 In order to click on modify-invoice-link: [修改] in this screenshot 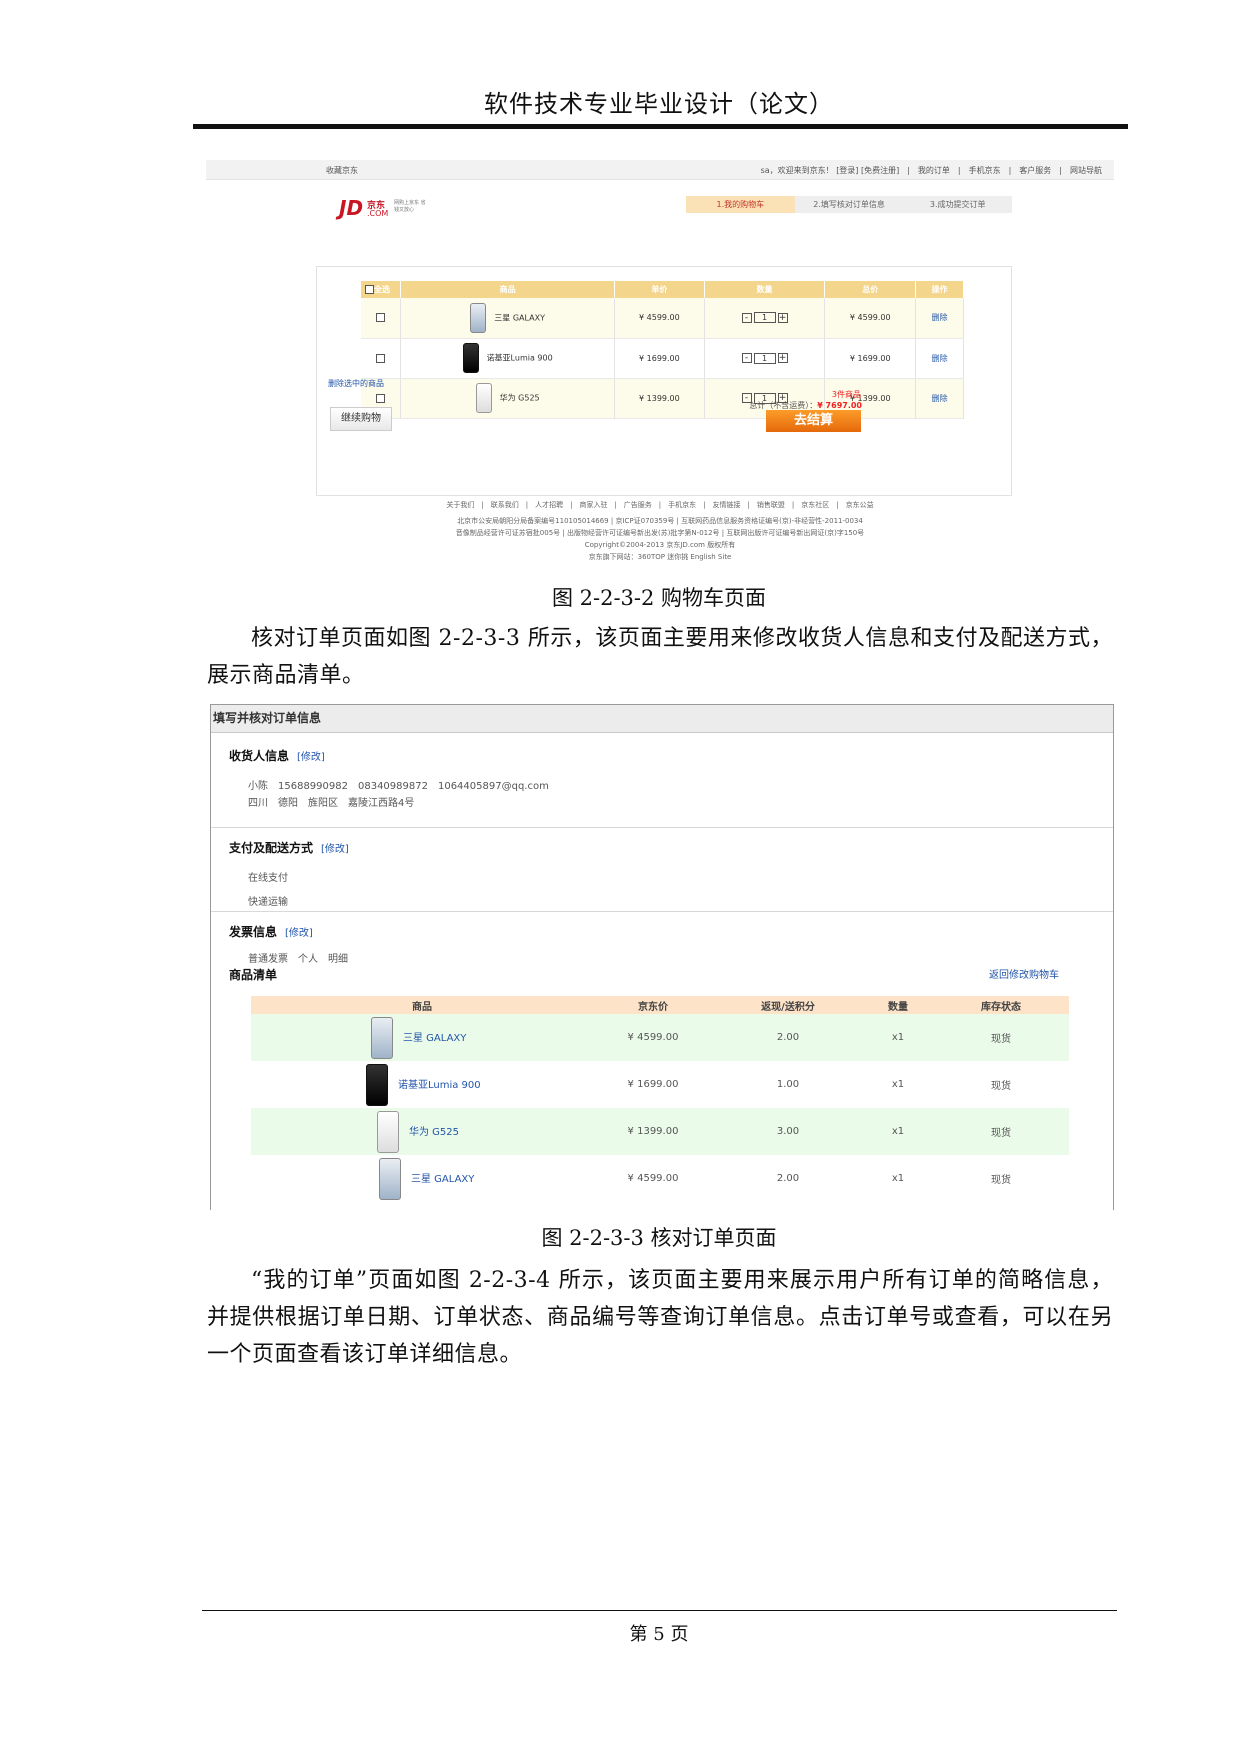, I will do `click(299, 933)`.